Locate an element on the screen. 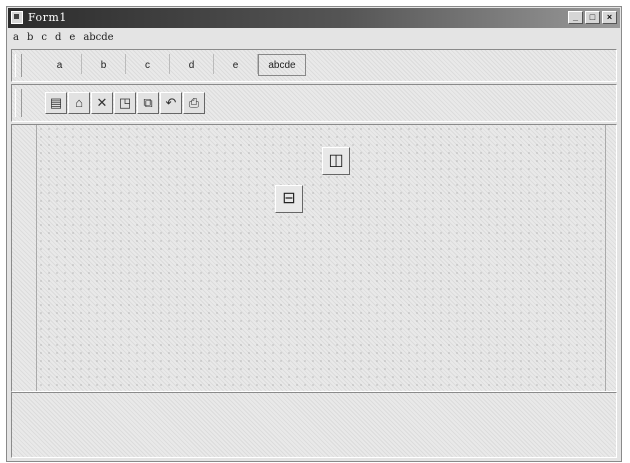 Image resolution: width=630 pixels, height=463 pixels. popup-menu-component-icon: ⊟ is located at coordinates (289, 199).